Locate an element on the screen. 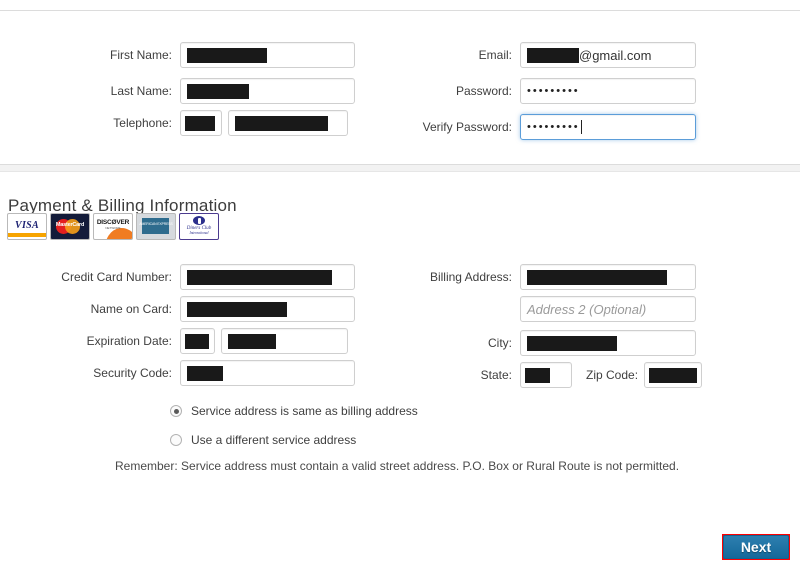 This screenshot has width=800, height=565. password-row: Password: ••••••••• is located at coordinates (580, 91).